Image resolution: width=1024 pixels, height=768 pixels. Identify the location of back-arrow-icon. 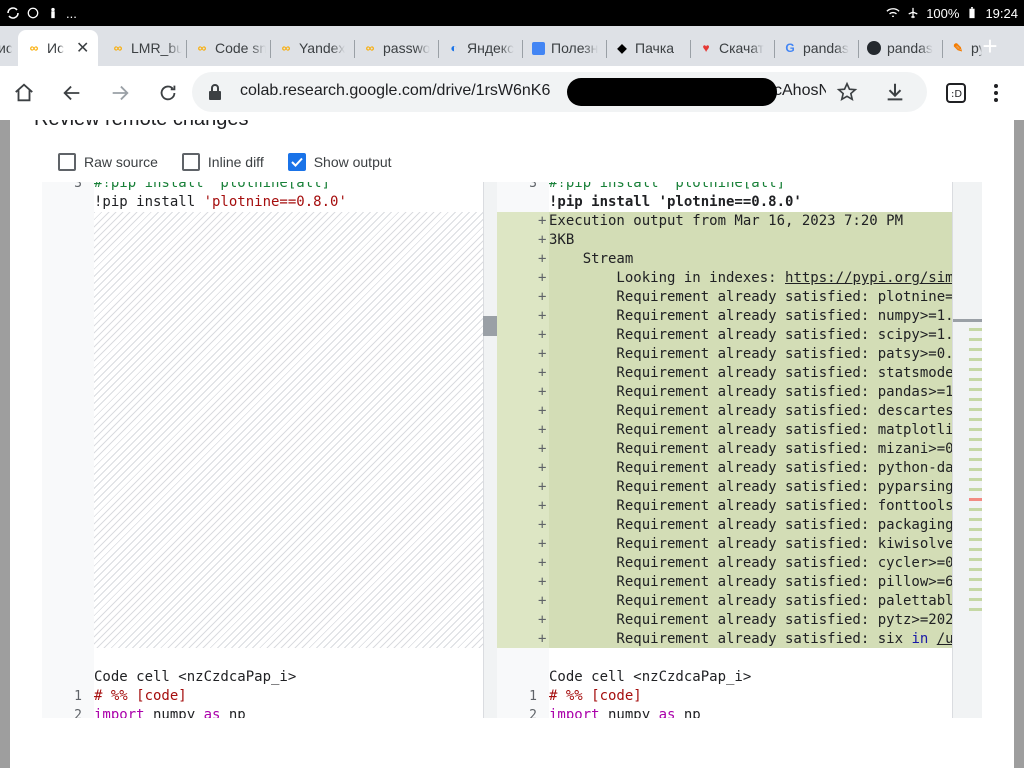
(71, 93).